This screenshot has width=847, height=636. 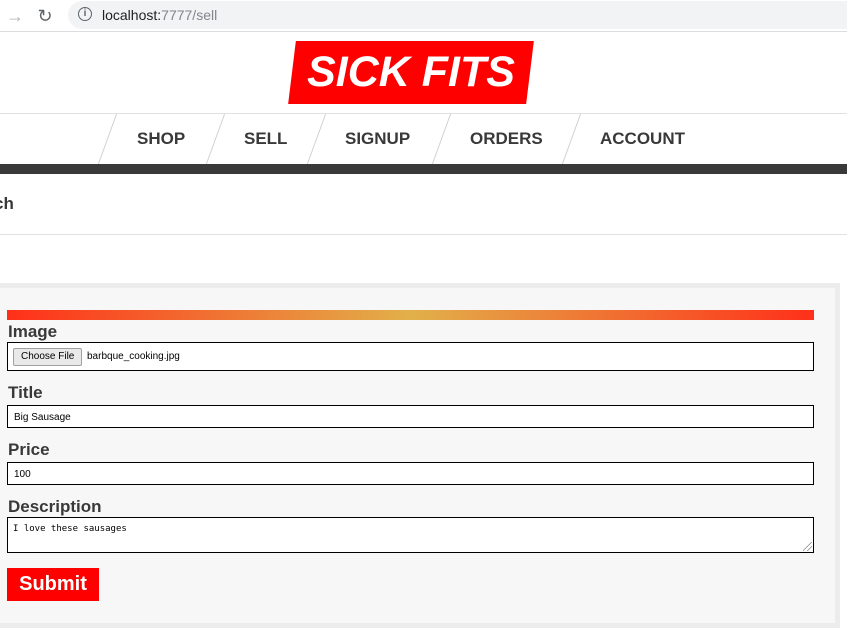 What do you see at coordinates (70, 529) in the screenshot?
I see `description-value: I love these sausages` at bounding box center [70, 529].